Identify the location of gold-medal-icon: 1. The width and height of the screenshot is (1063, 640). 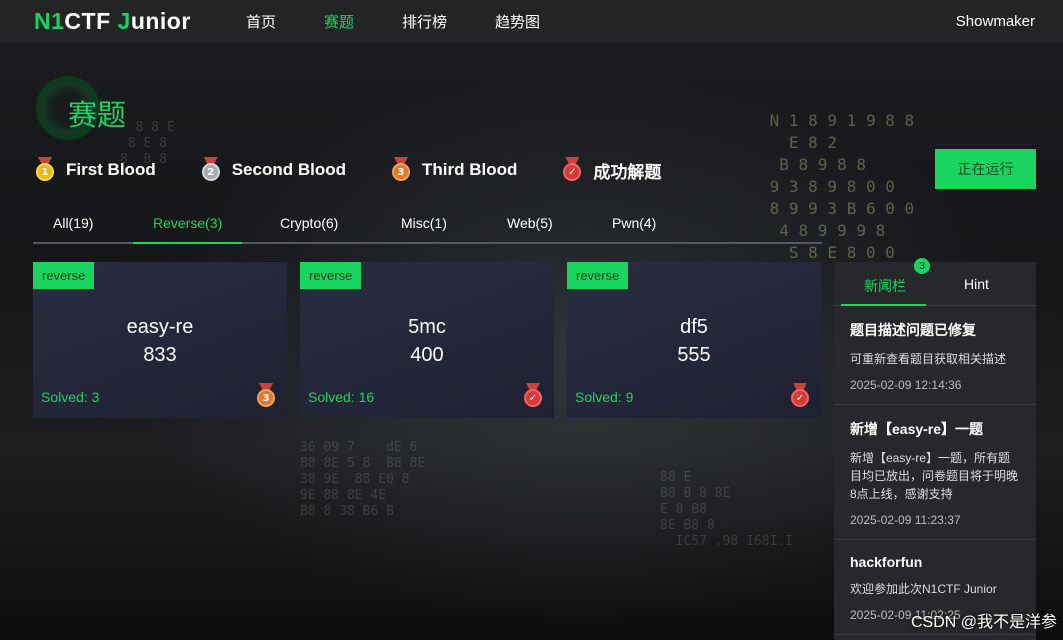
(45, 170).